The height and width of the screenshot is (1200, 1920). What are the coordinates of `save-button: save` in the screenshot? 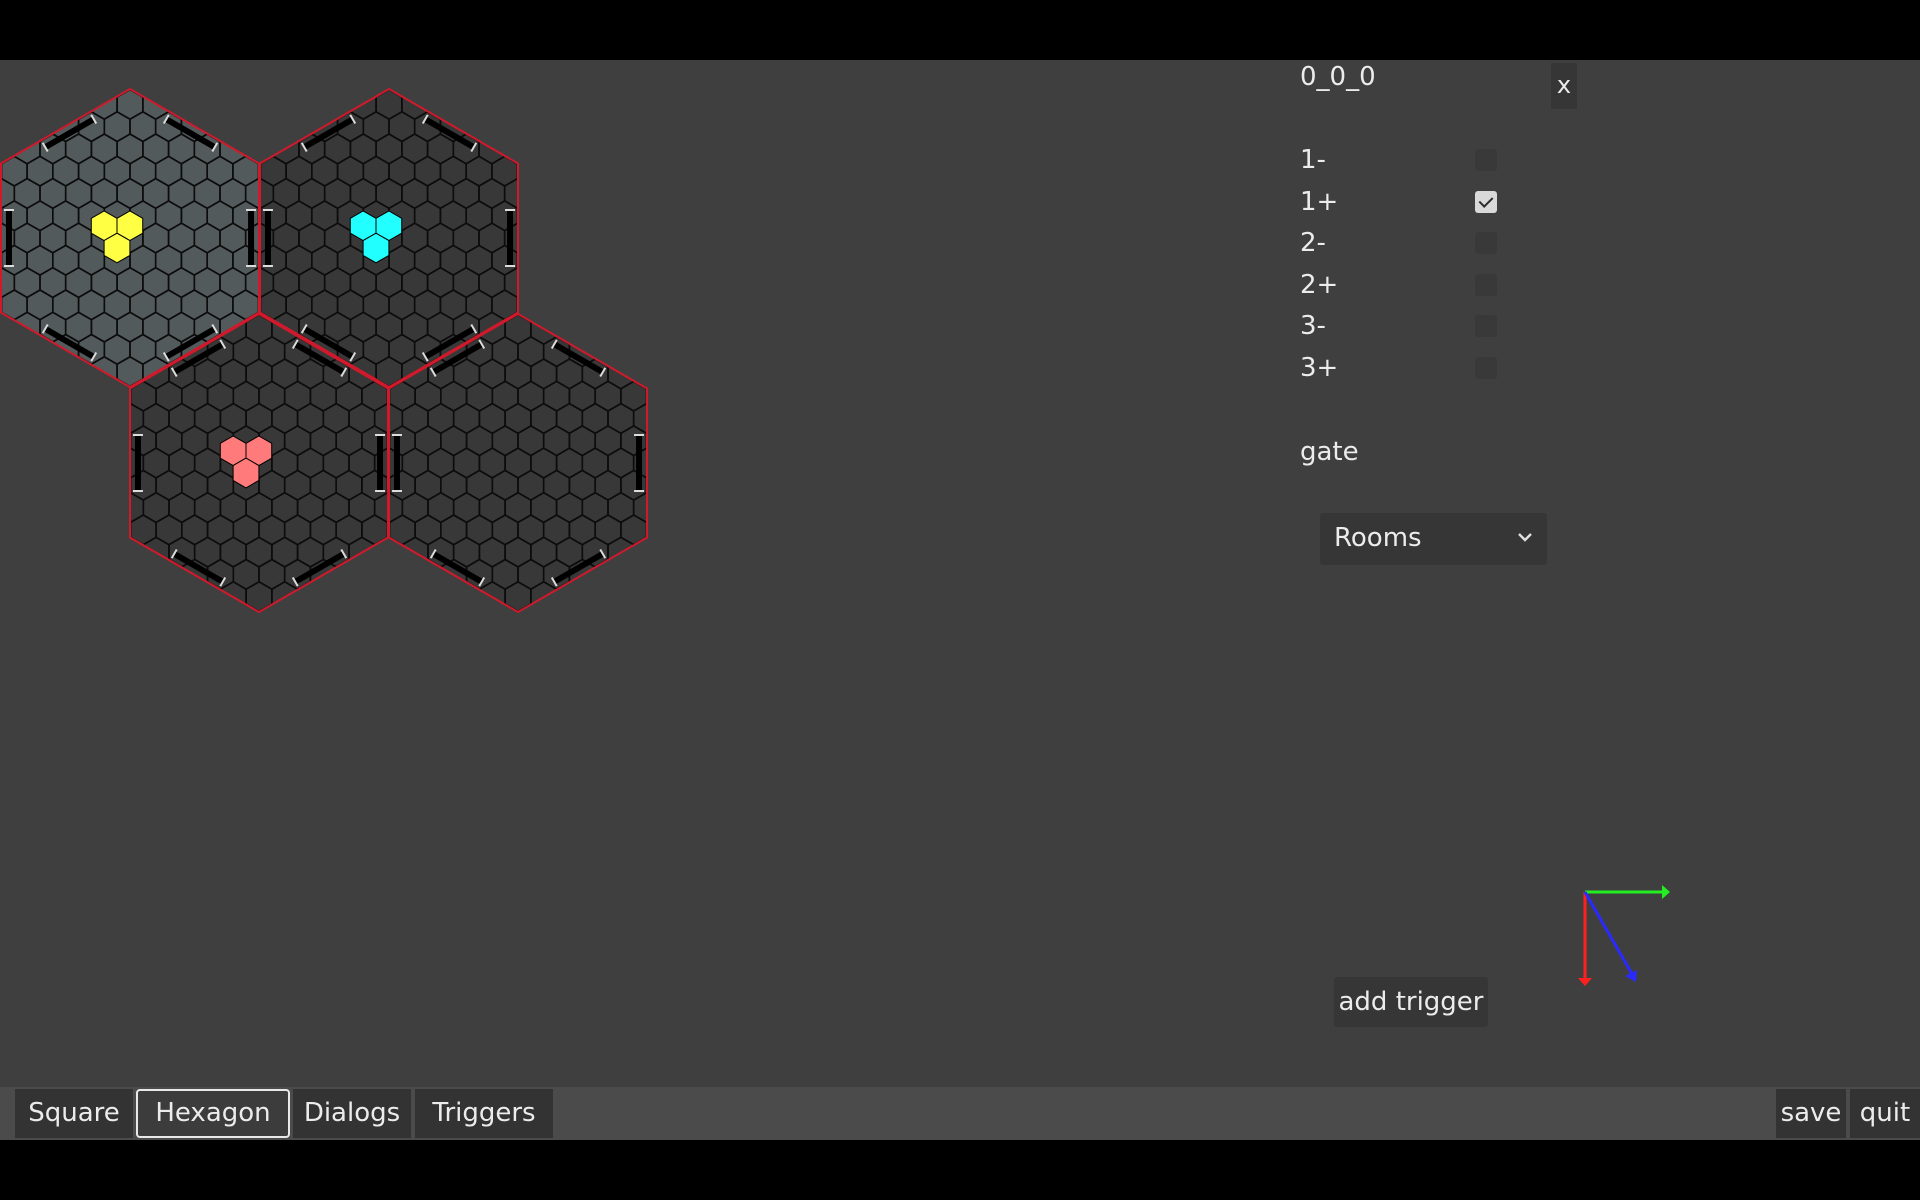 It's located at (1811, 1113).